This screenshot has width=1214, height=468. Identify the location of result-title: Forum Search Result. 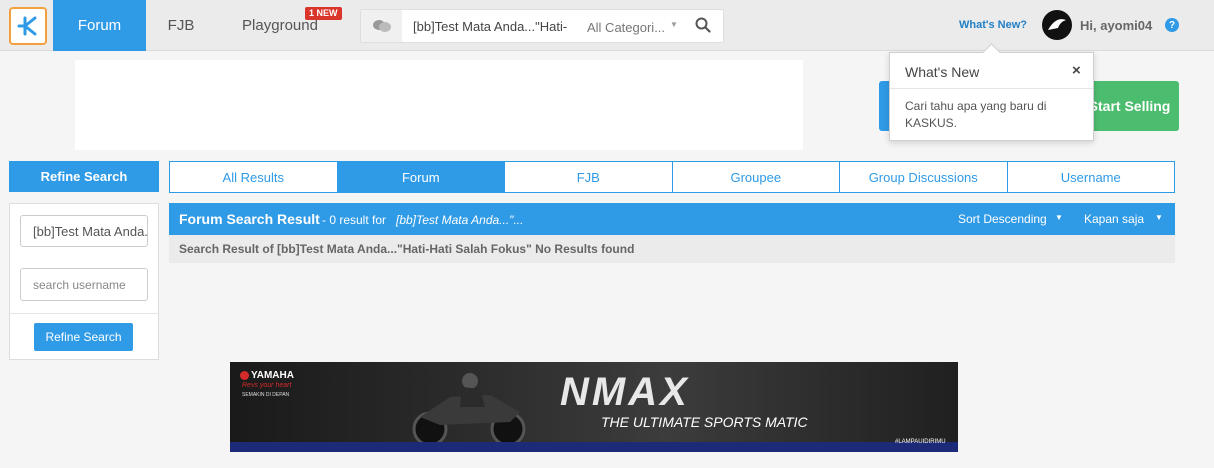
(249, 219).